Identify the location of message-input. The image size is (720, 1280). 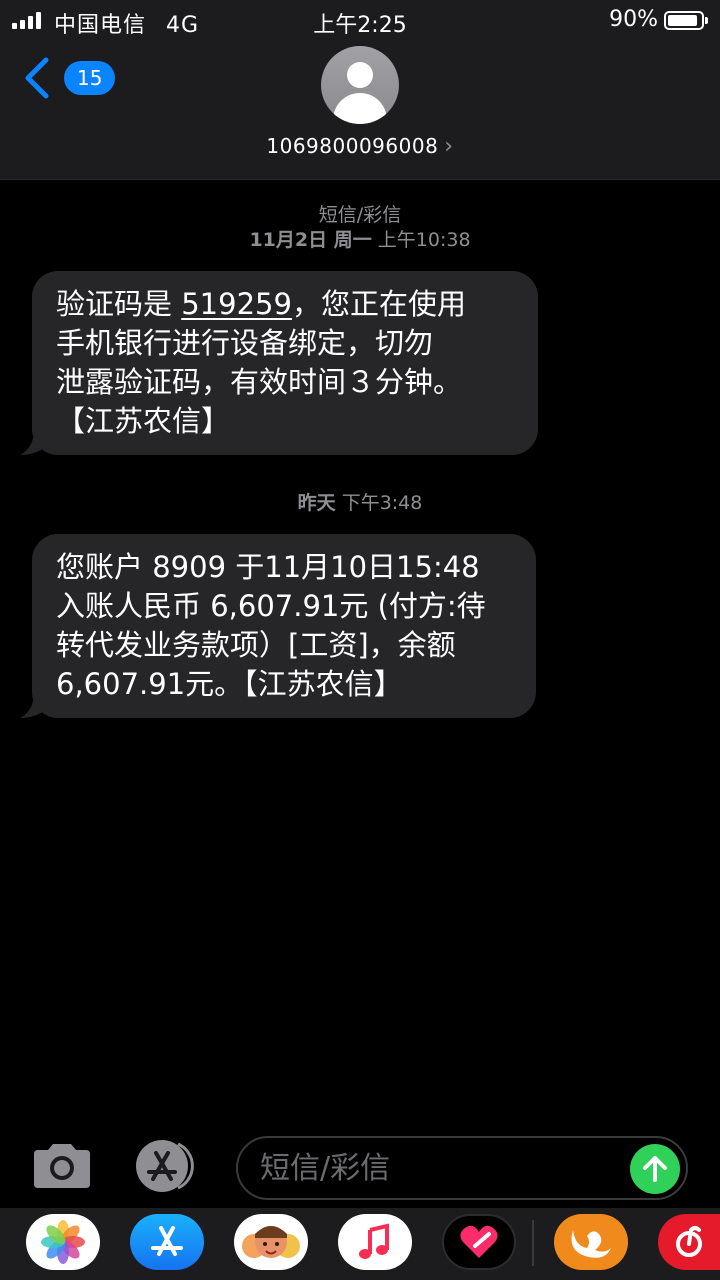
(445, 1168).